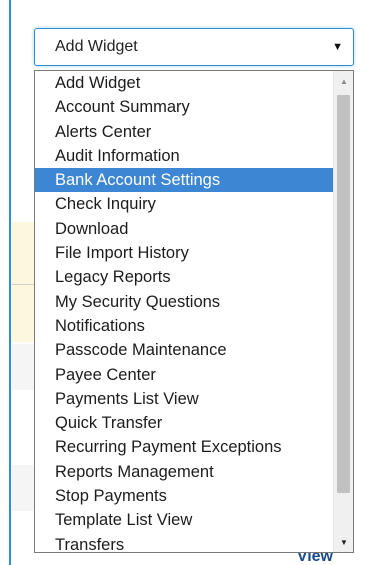 The width and height of the screenshot is (367, 565). What do you see at coordinates (184, 496) in the screenshot?
I see `dropdown-option: Stop Payments` at bounding box center [184, 496].